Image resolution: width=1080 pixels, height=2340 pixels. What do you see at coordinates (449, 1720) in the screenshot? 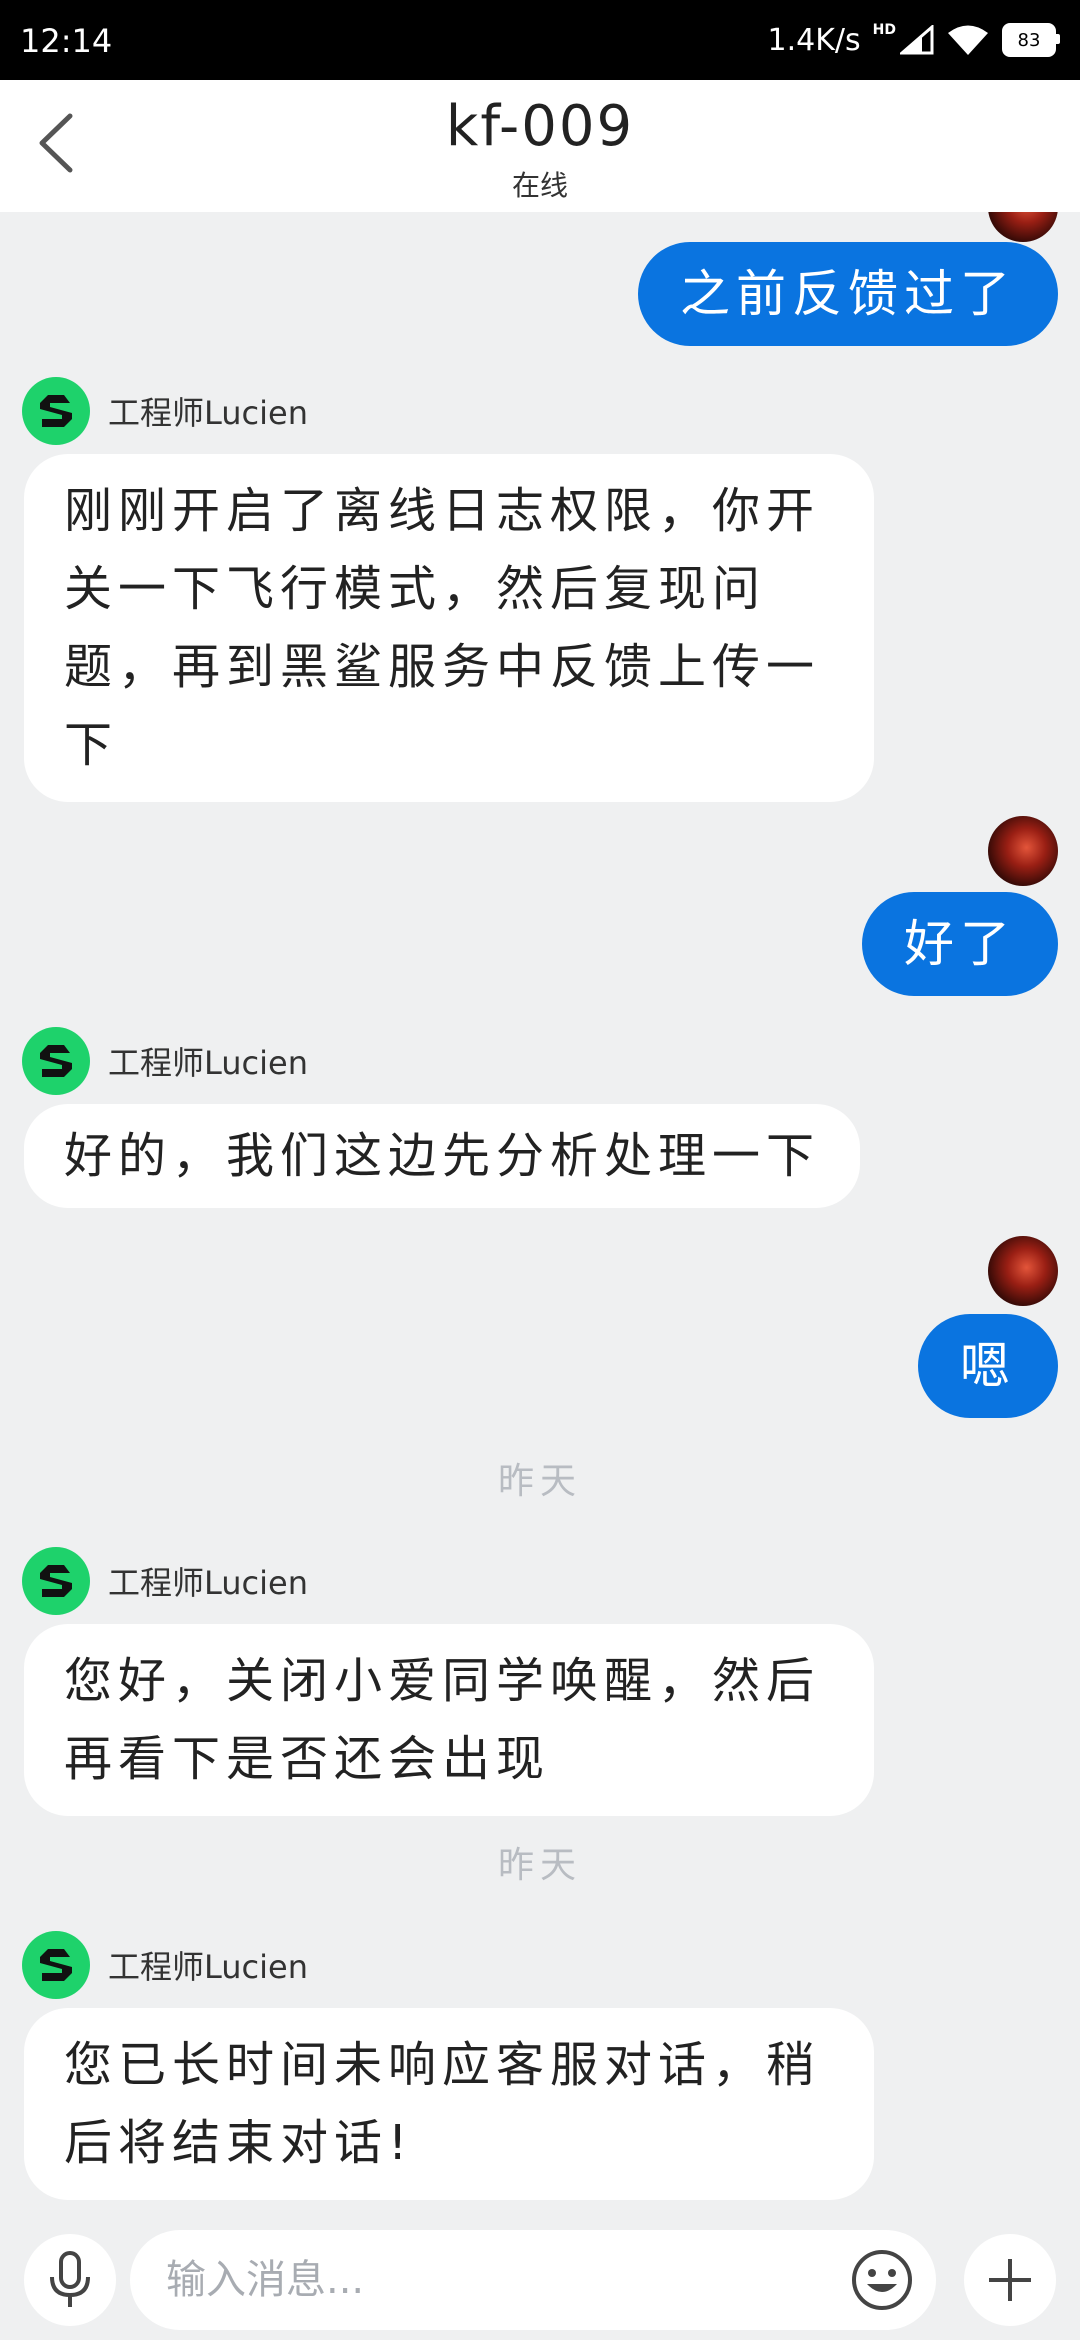
I see `message-bubble-incoming: 您好，关闭小爱同学唤醒，然后再看下是否还会出现` at bounding box center [449, 1720].